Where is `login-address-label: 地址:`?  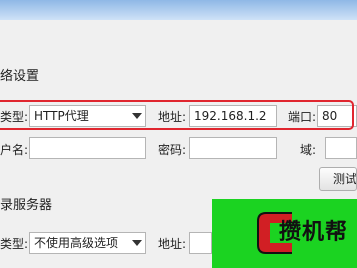
login-address-label: 地址: is located at coordinates (172, 244).